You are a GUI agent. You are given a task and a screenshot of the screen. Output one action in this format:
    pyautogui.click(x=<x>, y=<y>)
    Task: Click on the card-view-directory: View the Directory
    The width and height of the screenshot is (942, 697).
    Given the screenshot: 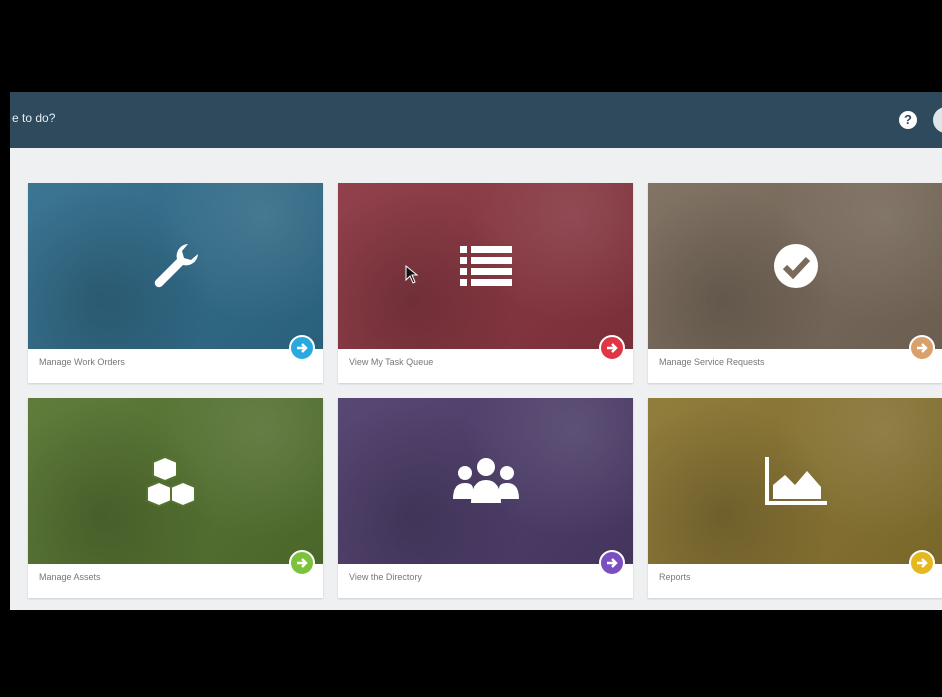 What is the action you would take?
    pyautogui.click(x=485, y=498)
    